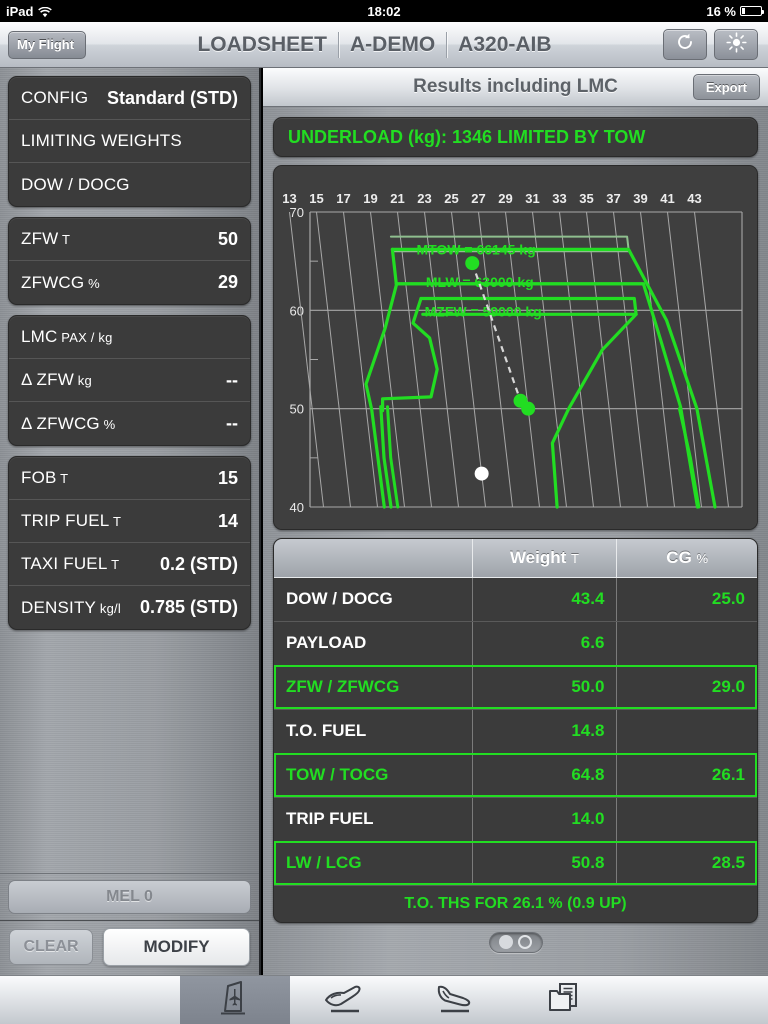 The height and width of the screenshot is (1024, 768). I want to click on tab-bar-spacer, so click(90, 1000).